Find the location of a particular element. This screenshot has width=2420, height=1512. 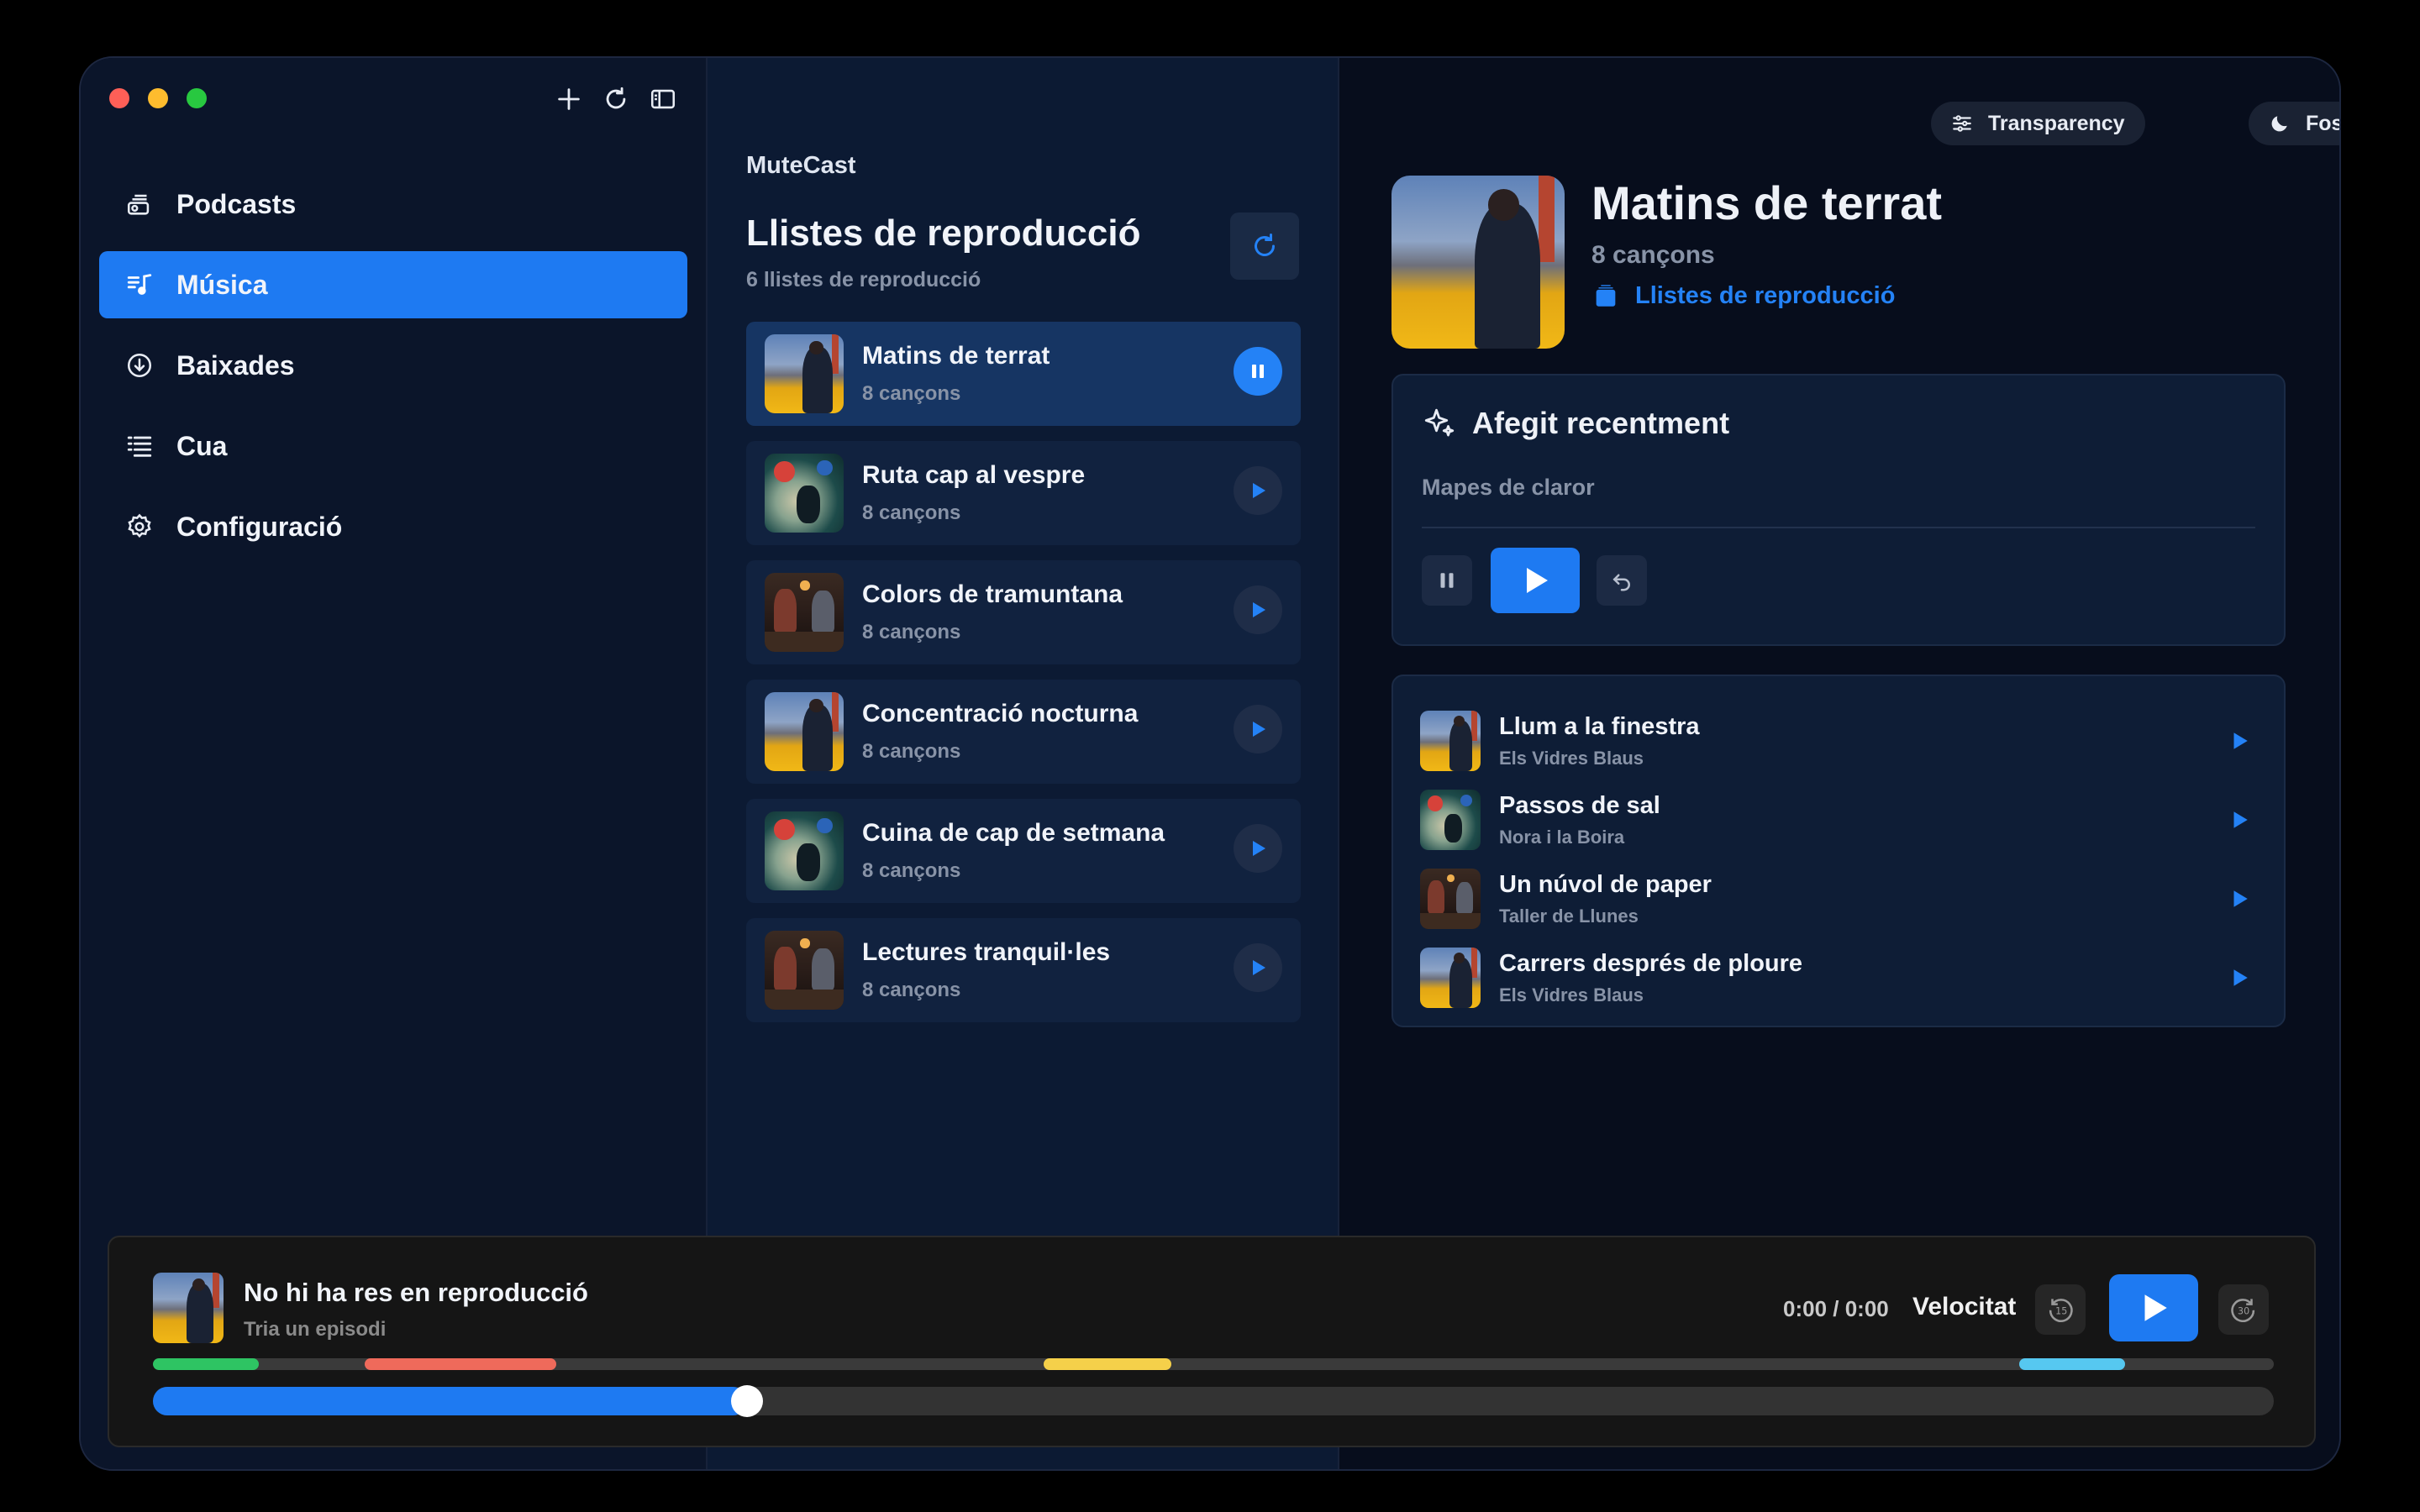

recent-undo-button is located at coordinates (1622, 580).